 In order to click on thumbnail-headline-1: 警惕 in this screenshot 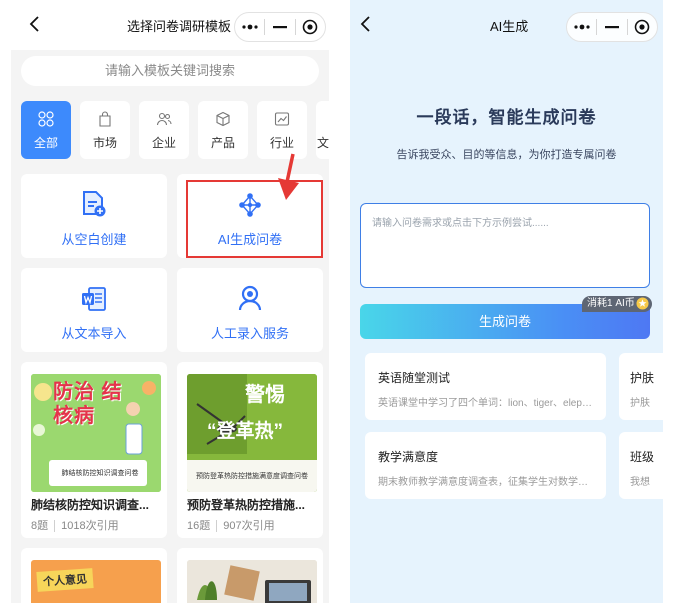, I will do `click(265, 395)`.